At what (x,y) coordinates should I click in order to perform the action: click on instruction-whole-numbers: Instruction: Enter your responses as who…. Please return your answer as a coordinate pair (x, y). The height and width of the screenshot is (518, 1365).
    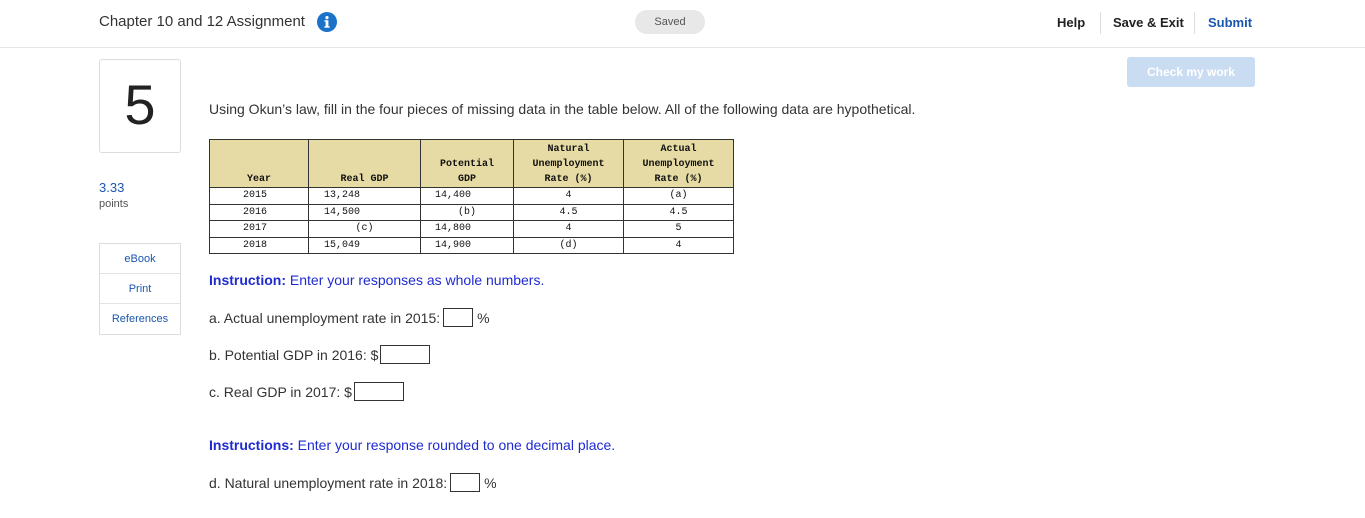
    Looking at the image, I should click on (376, 280).